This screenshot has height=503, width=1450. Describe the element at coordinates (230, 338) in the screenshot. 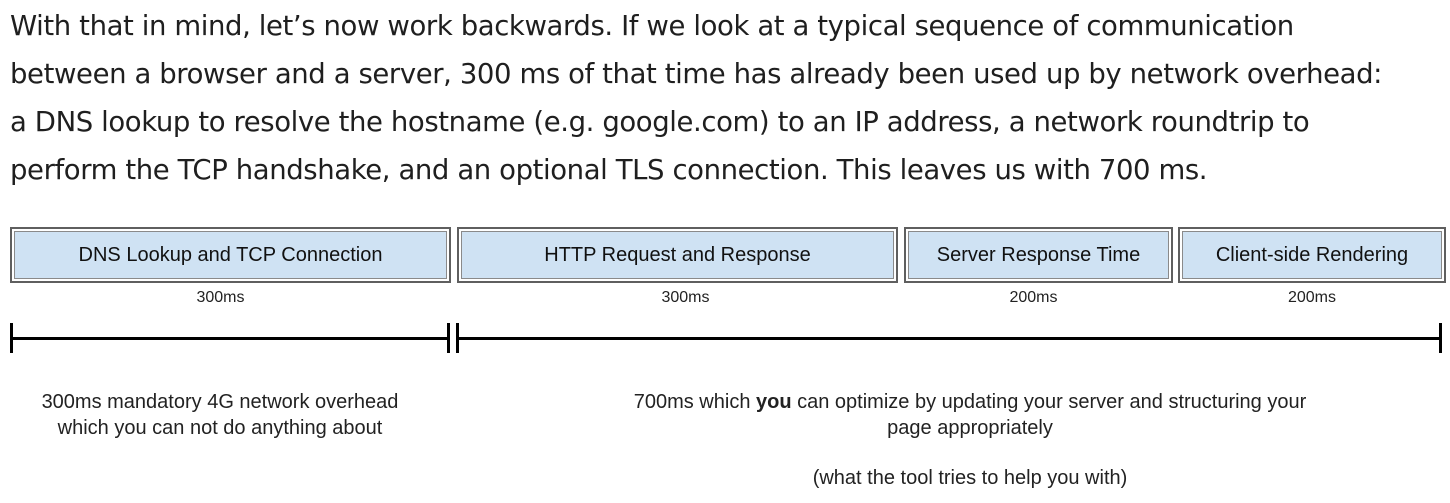

I see `timeline-line-overhead` at that location.